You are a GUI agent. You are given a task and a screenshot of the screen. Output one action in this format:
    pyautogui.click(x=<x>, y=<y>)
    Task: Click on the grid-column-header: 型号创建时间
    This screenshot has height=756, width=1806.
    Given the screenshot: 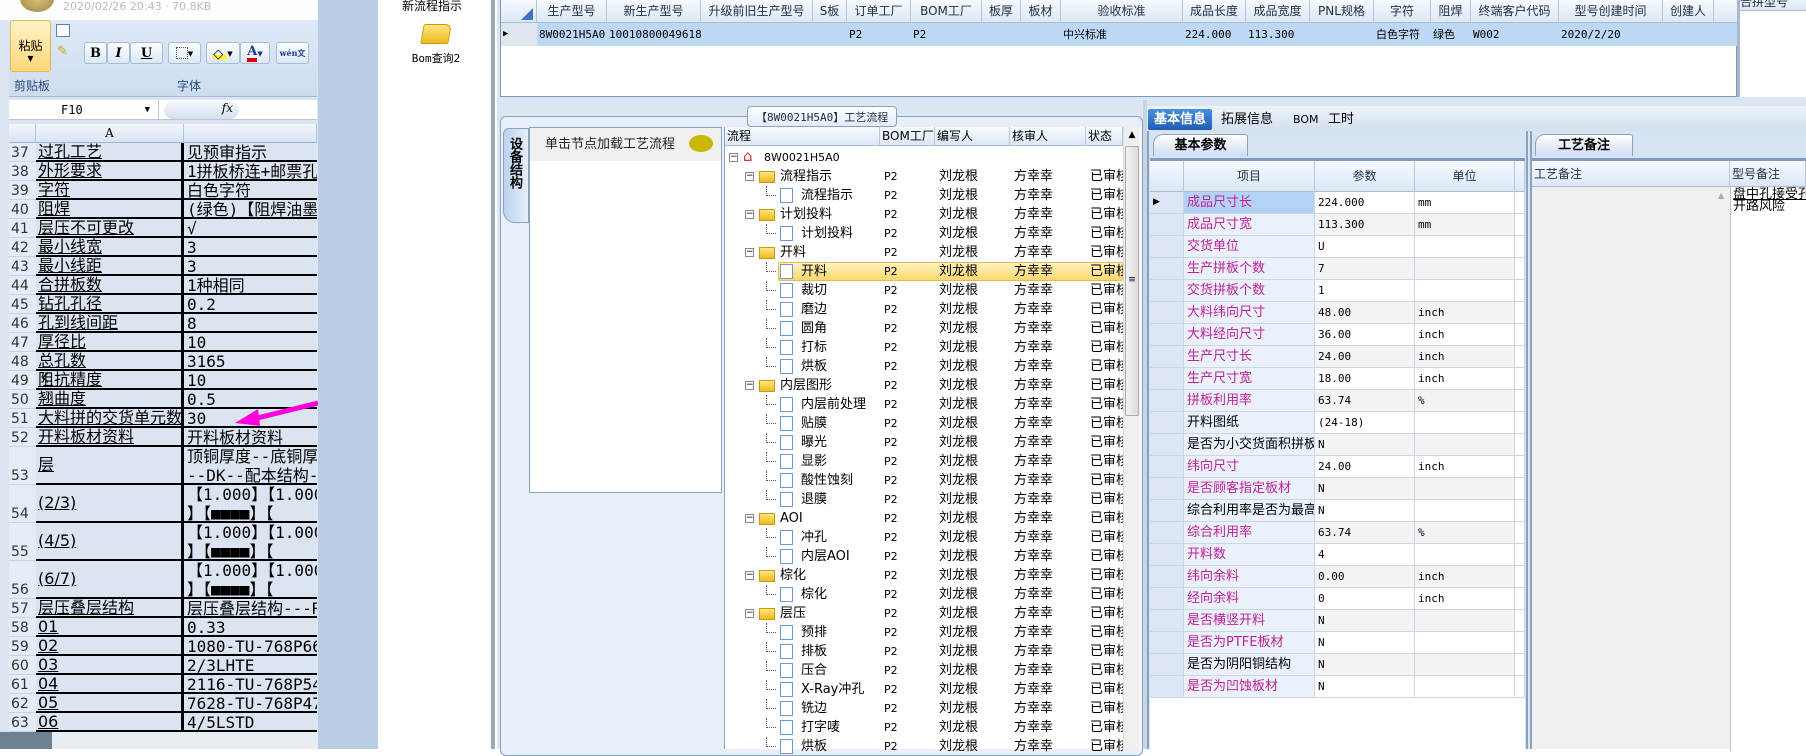 What is the action you would take?
    pyautogui.click(x=1611, y=11)
    